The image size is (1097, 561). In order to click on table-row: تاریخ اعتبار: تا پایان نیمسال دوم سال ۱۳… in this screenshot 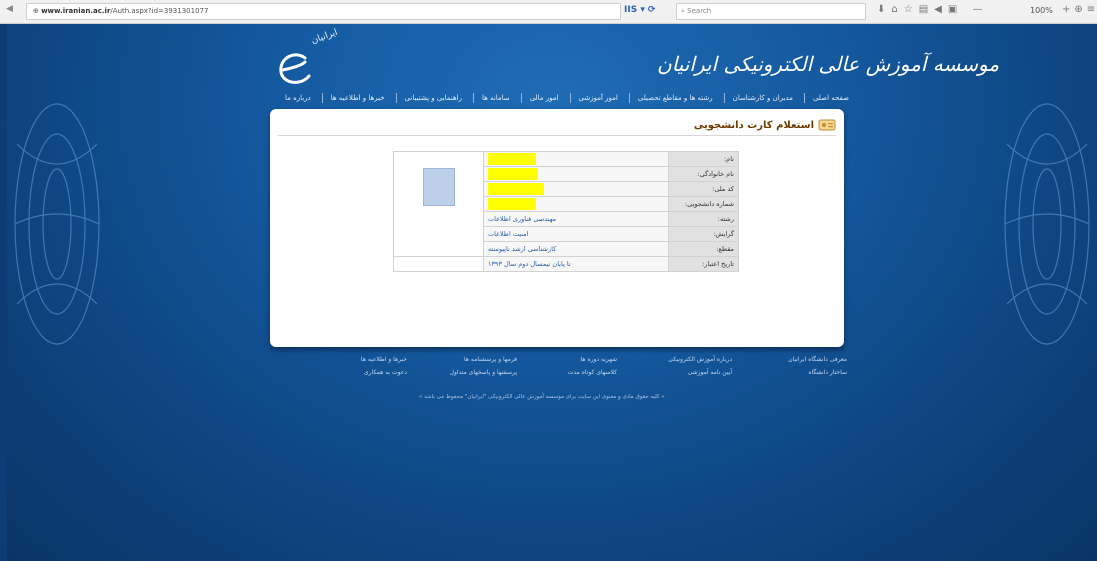, I will do `click(566, 264)`.